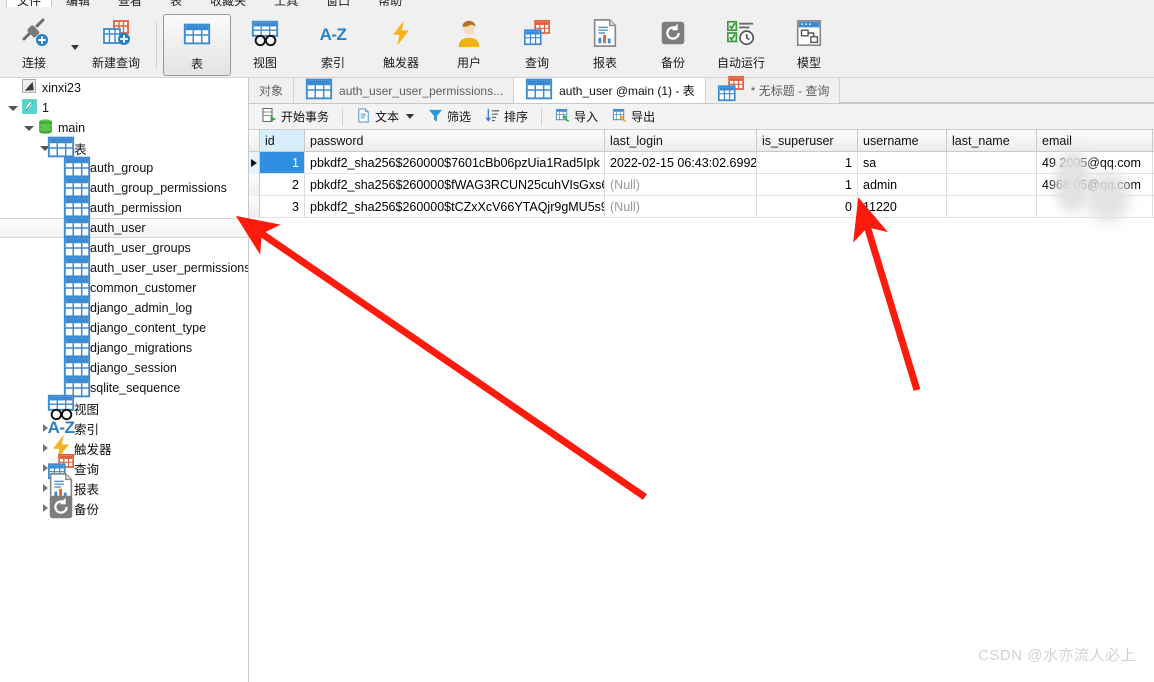  Describe the element at coordinates (282, 163) in the screenshot. I see `cell-id: 1` at that location.